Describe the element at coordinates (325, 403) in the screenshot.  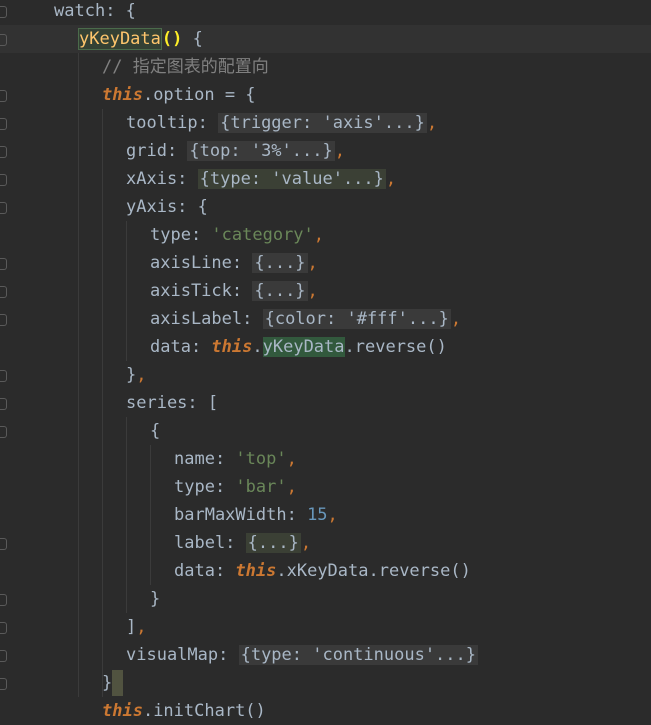
I see `code-line: series: [` at that location.